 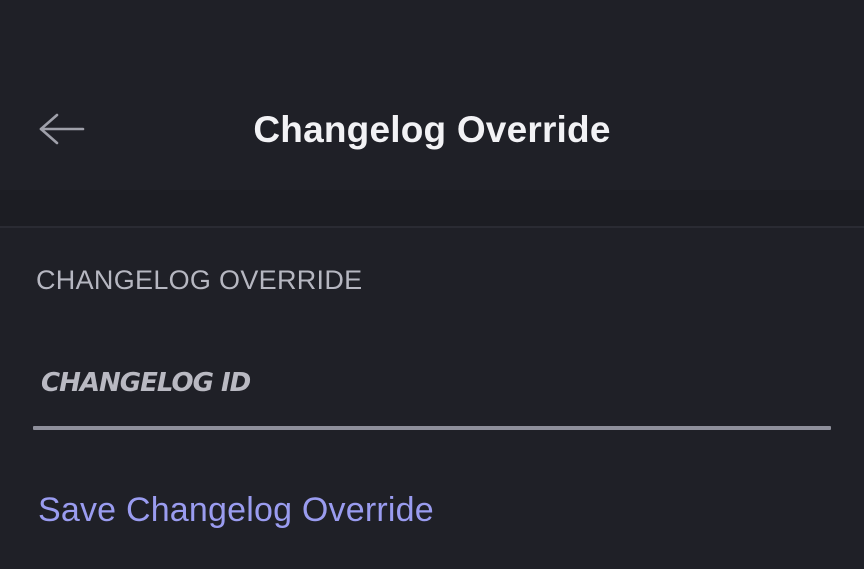 I want to click on save-changelog-override-button: Save Changelog Override, so click(x=236, y=510).